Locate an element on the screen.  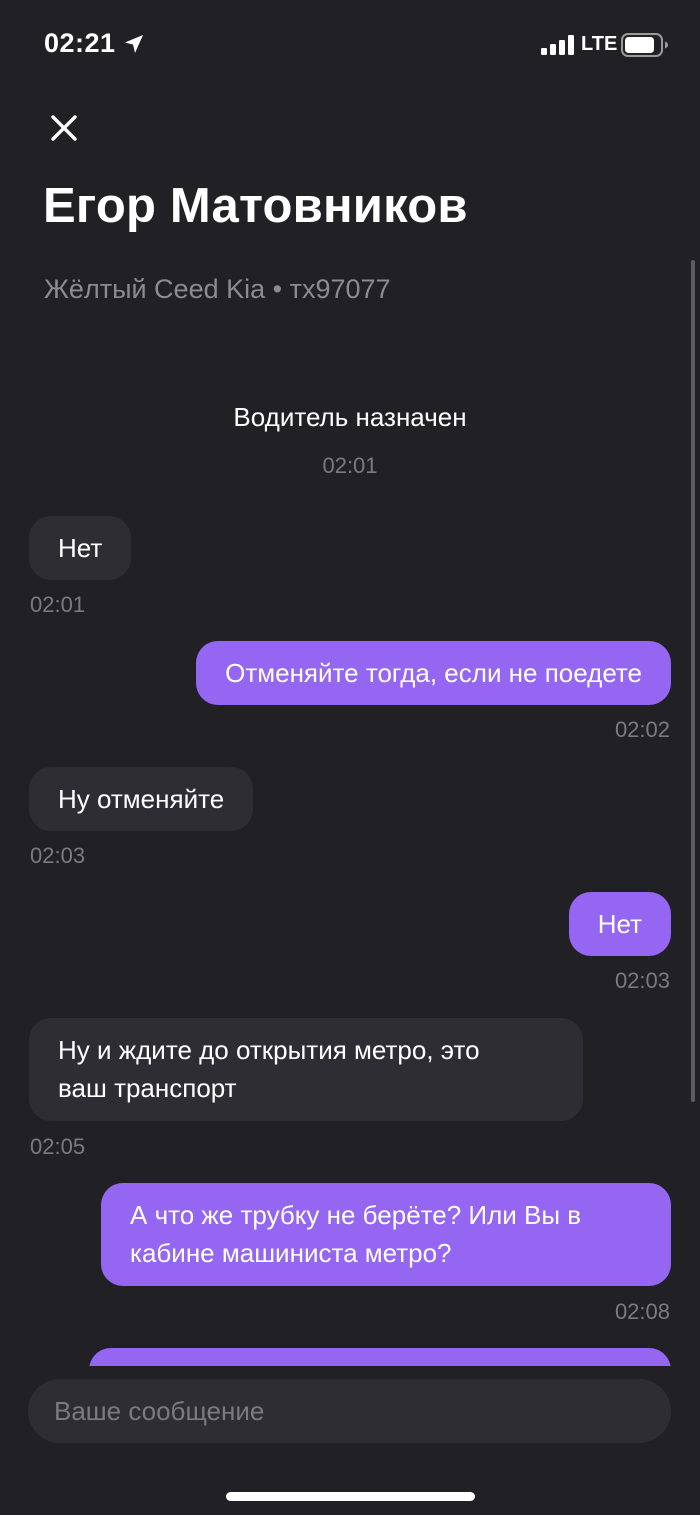
network-label: LTE is located at coordinates (599, 44).